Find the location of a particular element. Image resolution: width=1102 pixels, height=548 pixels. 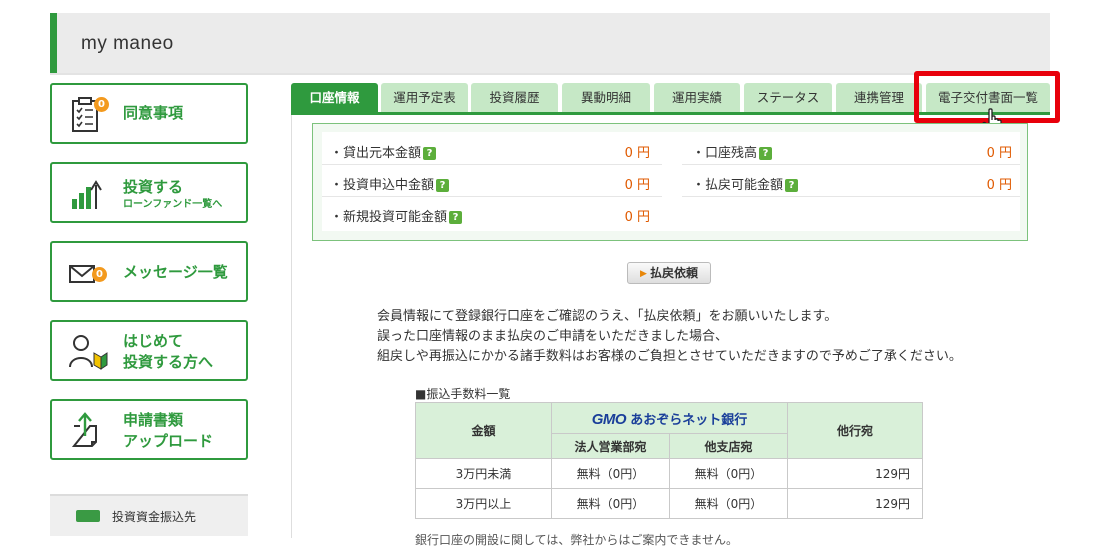

tab-schedule: 運用予定表 is located at coordinates (424, 97).